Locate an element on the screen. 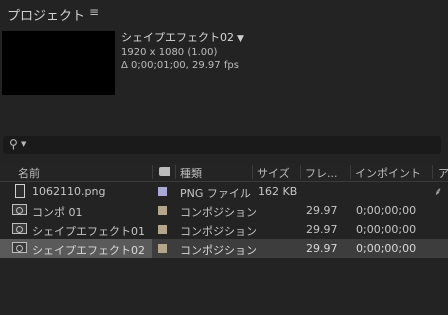 The image size is (448, 315). column-size: サイズ is located at coordinates (273, 173).